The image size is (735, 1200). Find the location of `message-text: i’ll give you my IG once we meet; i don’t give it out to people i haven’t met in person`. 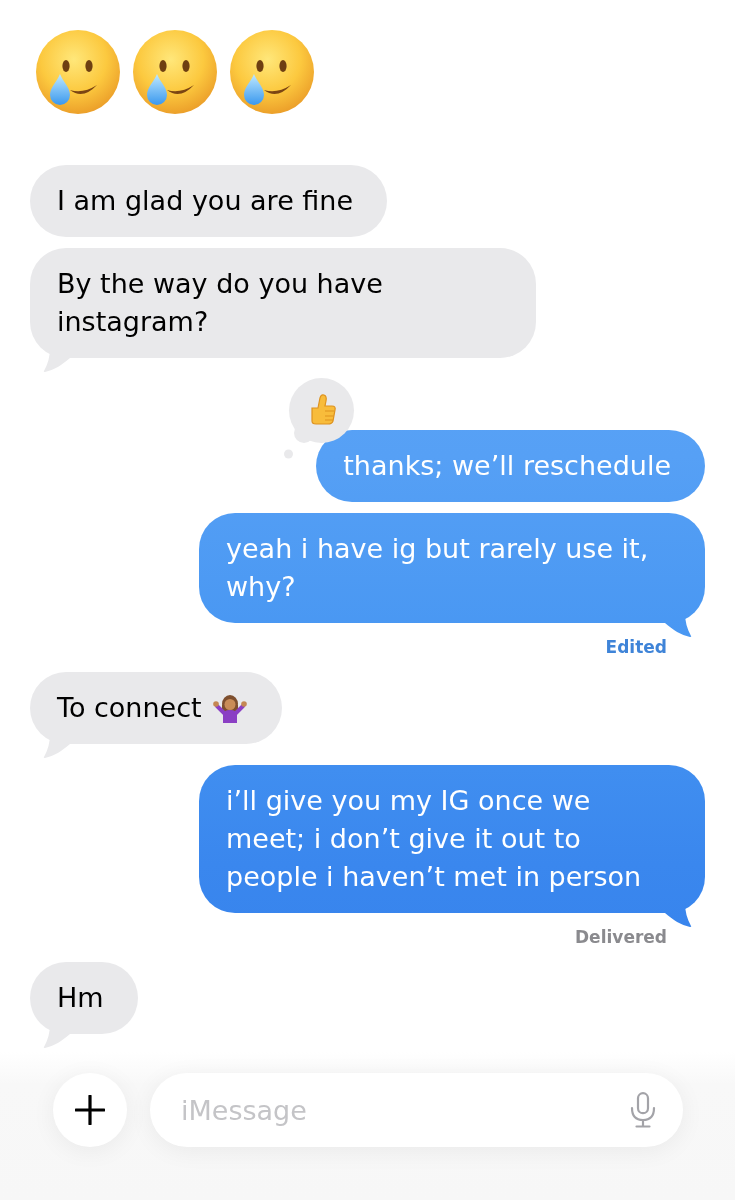

message-text: i’ll give you my IG once we meet; i don’t give it out to people i haven’t met in person is located at coordinates (434, 839).